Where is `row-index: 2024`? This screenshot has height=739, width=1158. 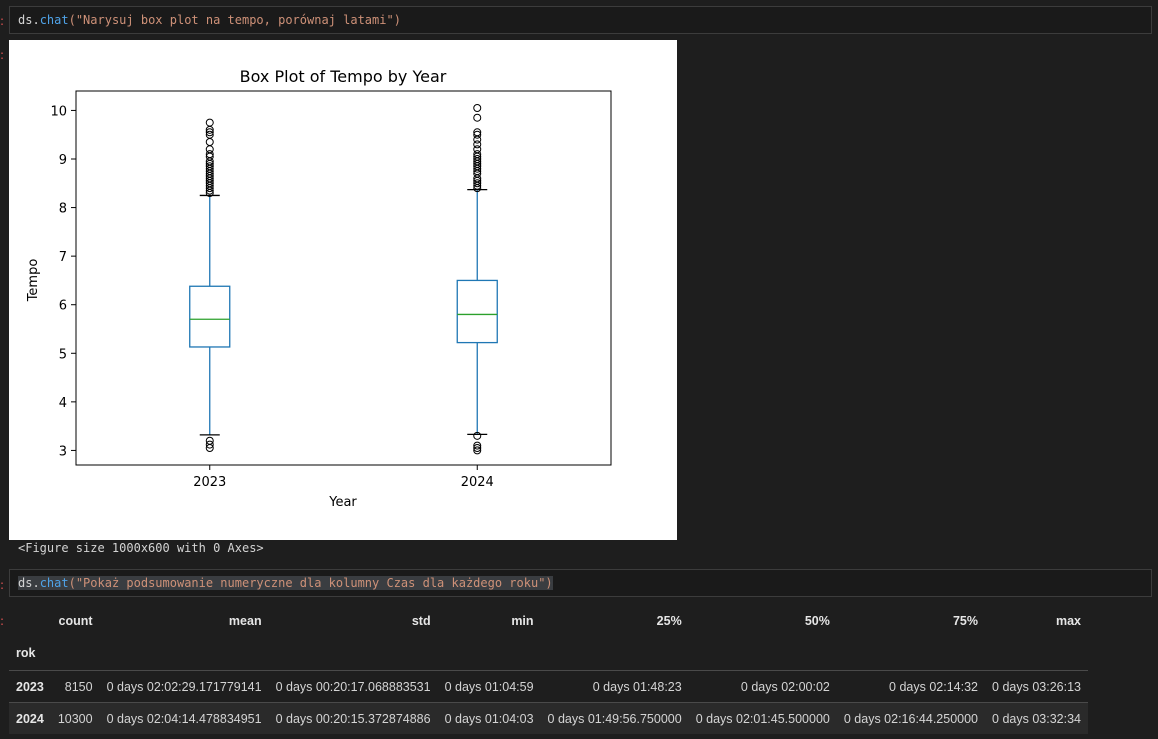
row-index: 2024 is located at coordinates (30, 718).